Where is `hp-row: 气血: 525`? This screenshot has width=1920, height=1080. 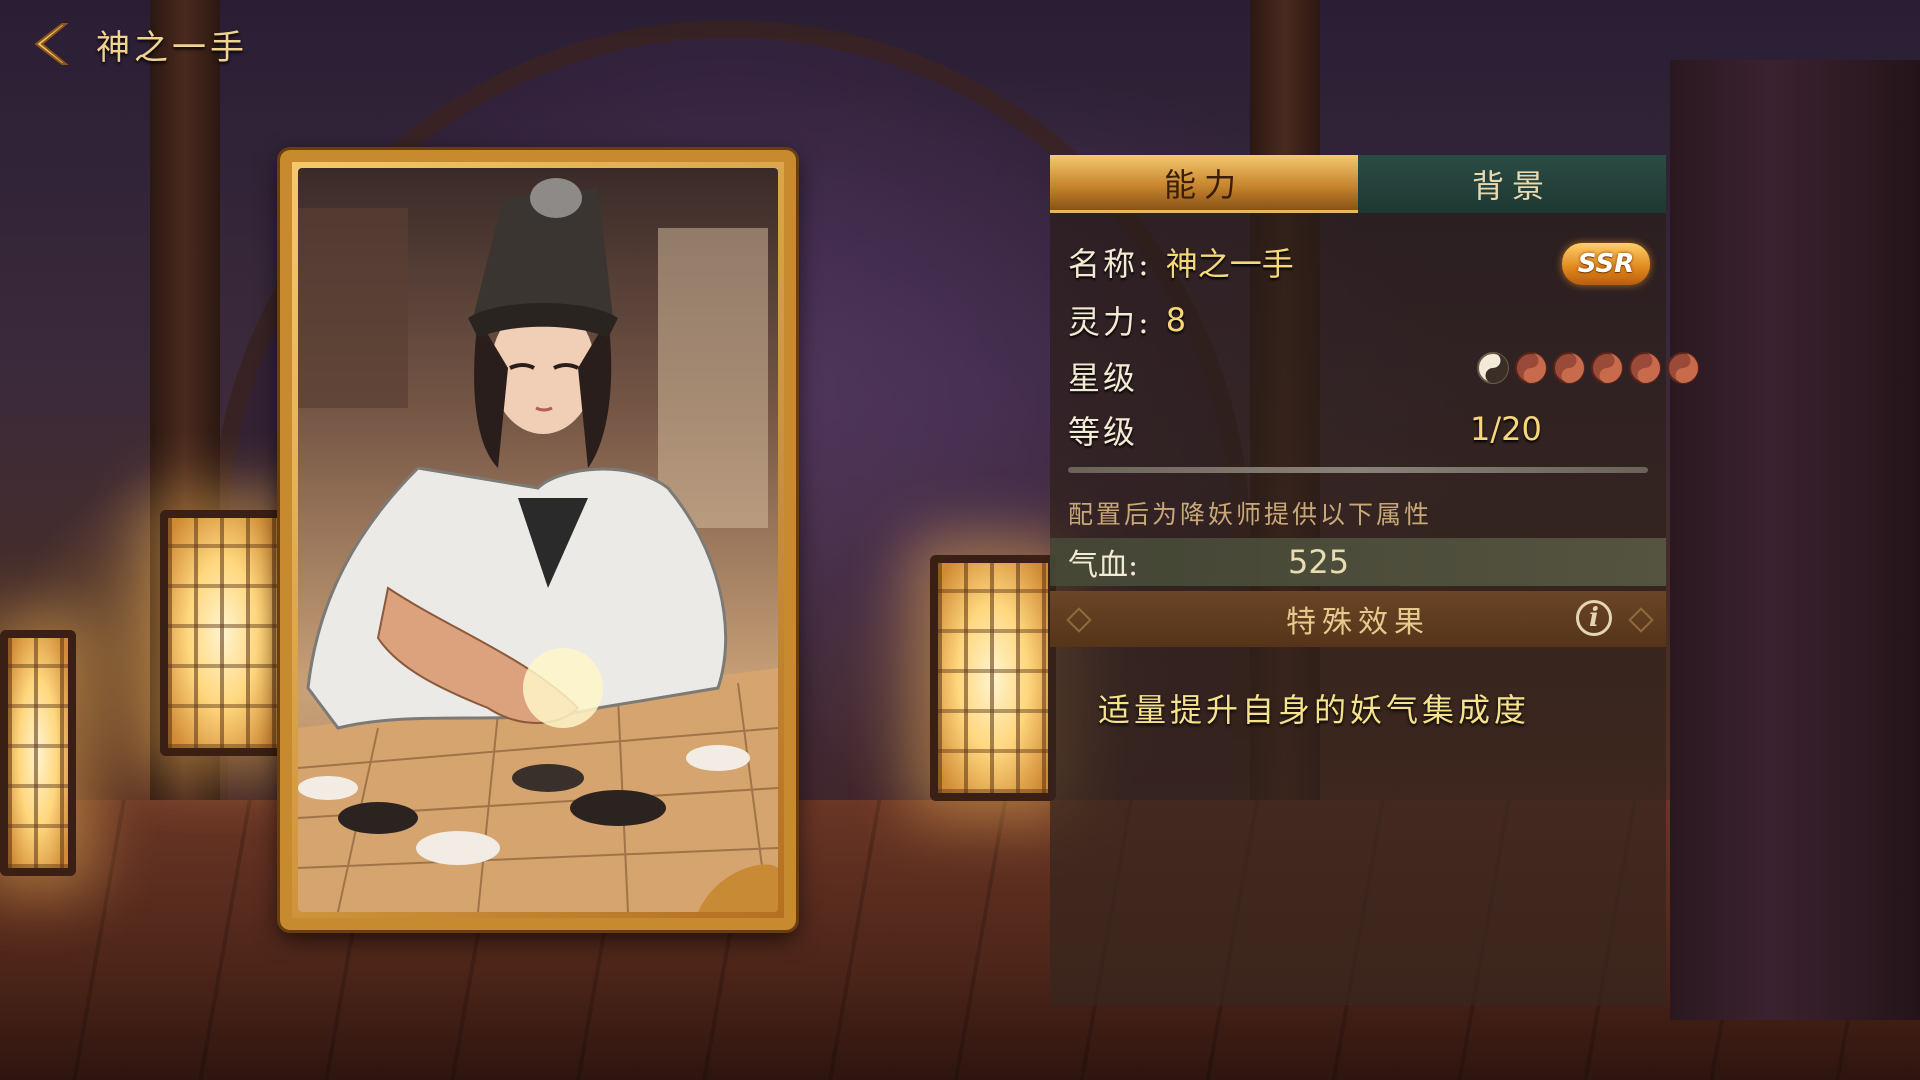
hp-row: 气血: 525 is located at coordinates (1358, 562).